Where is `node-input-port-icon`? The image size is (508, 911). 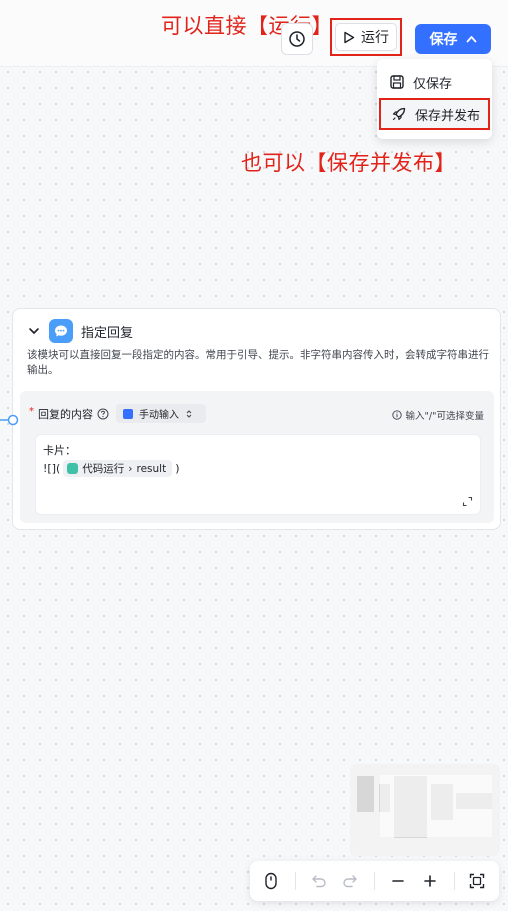 node-input-port-icon is located at coordinates (10, 420).